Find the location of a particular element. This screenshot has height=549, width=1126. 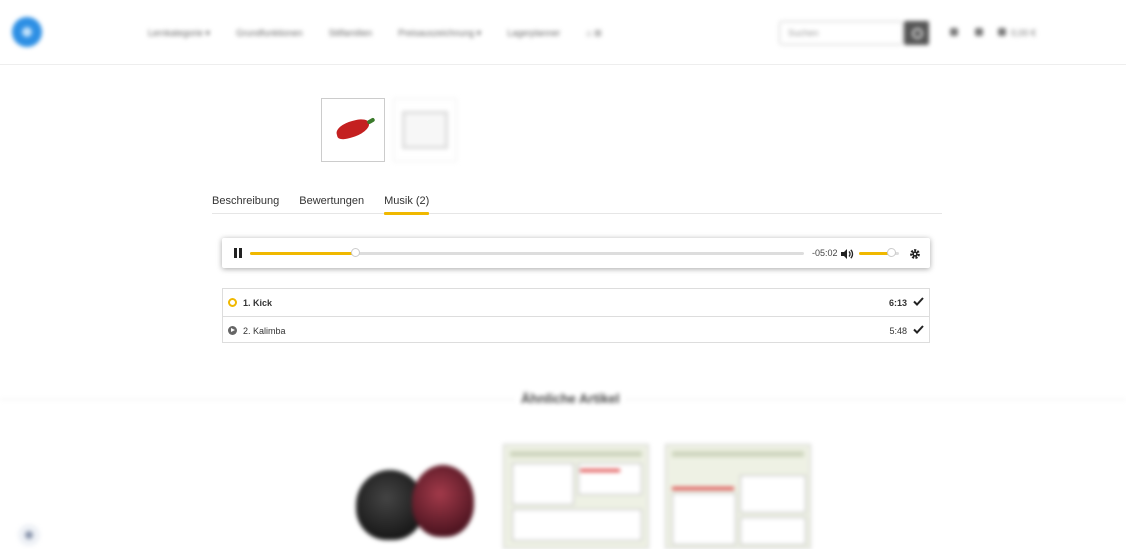

playlist: 1. Kick 6:13 2. Kalimba 5:48 is located at coordinates (576, 315).